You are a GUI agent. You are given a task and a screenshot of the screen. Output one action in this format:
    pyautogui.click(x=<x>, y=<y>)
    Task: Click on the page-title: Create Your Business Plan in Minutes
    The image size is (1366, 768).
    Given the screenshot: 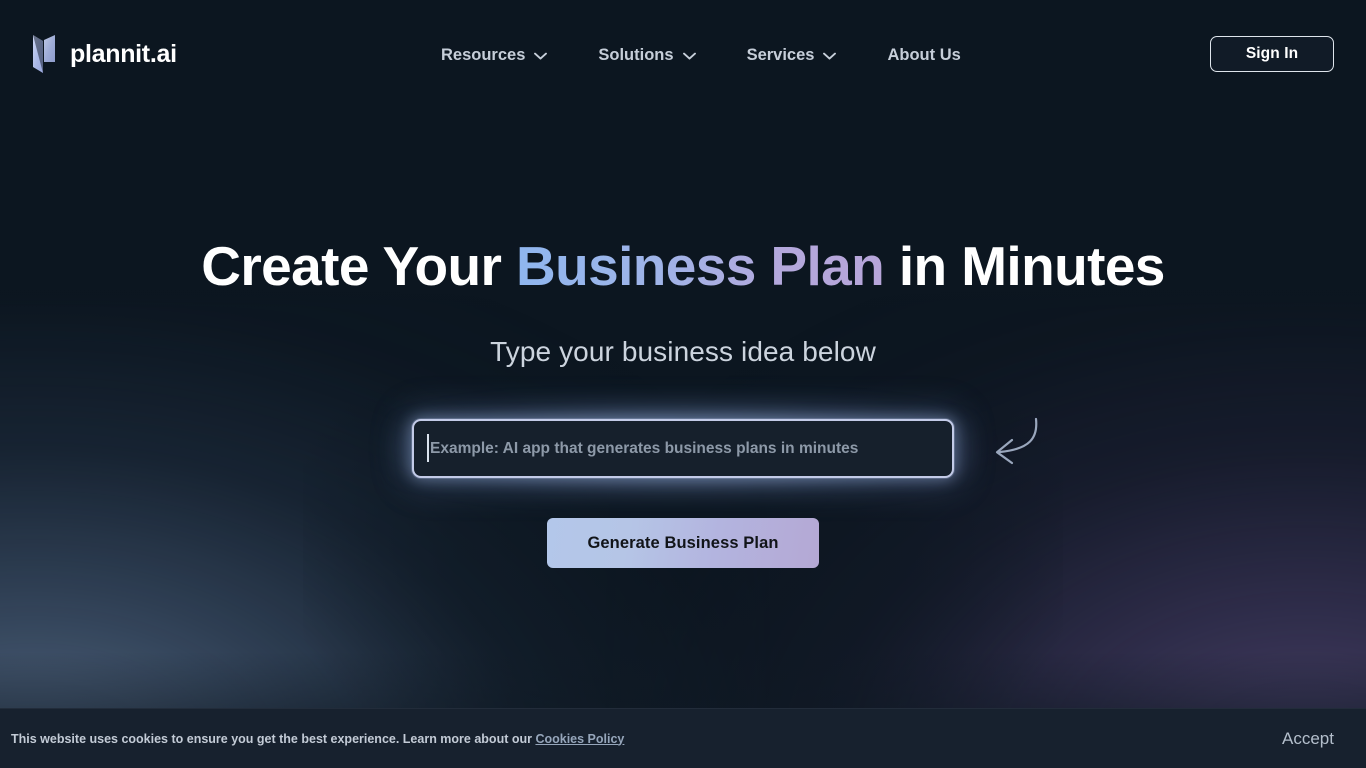 What is the action you would take?
    pyautogui.click(x=683, y=266)
    